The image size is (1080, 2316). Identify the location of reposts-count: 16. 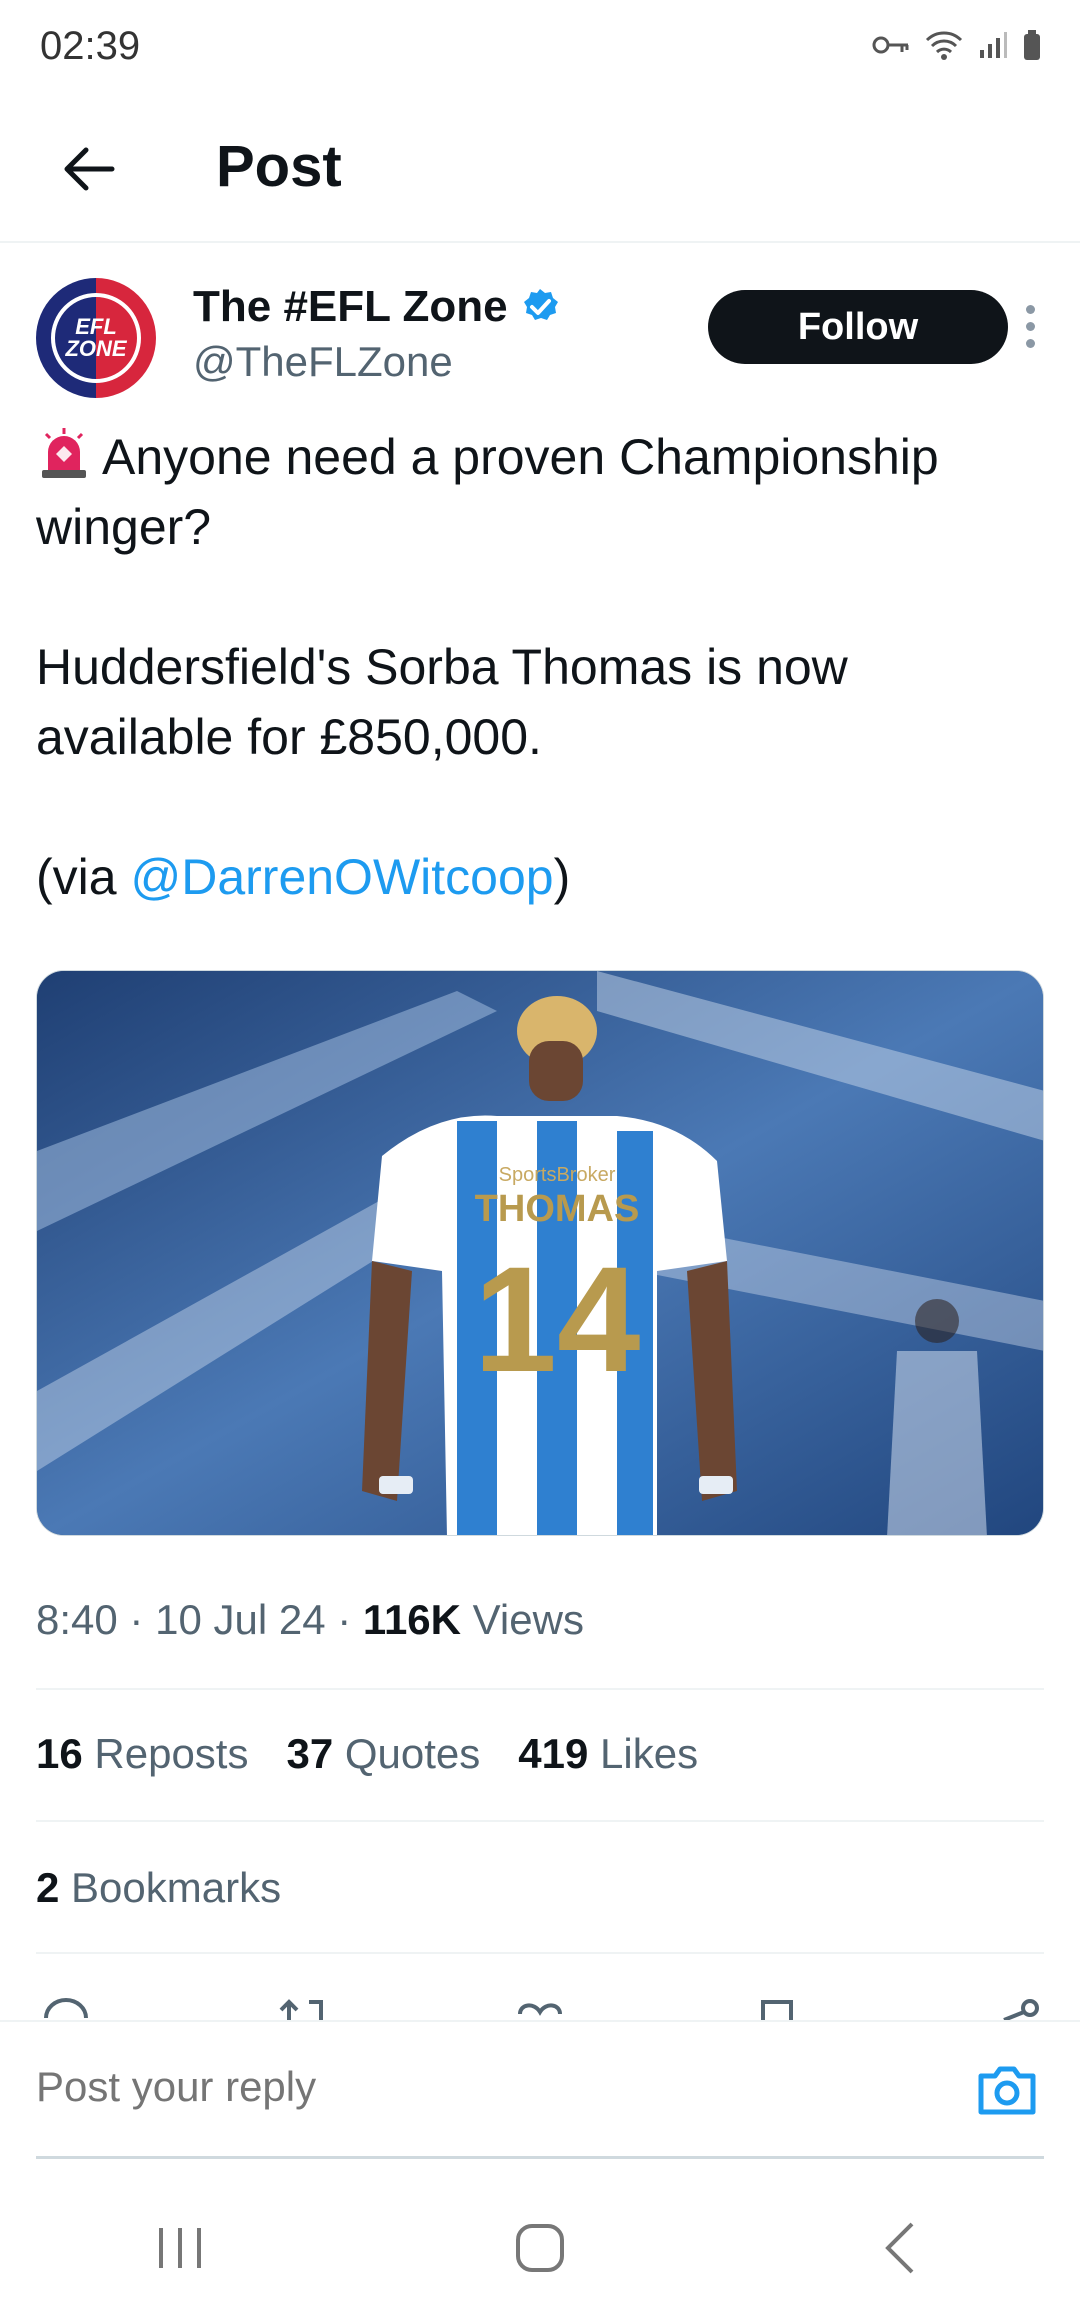
(59, 1753).